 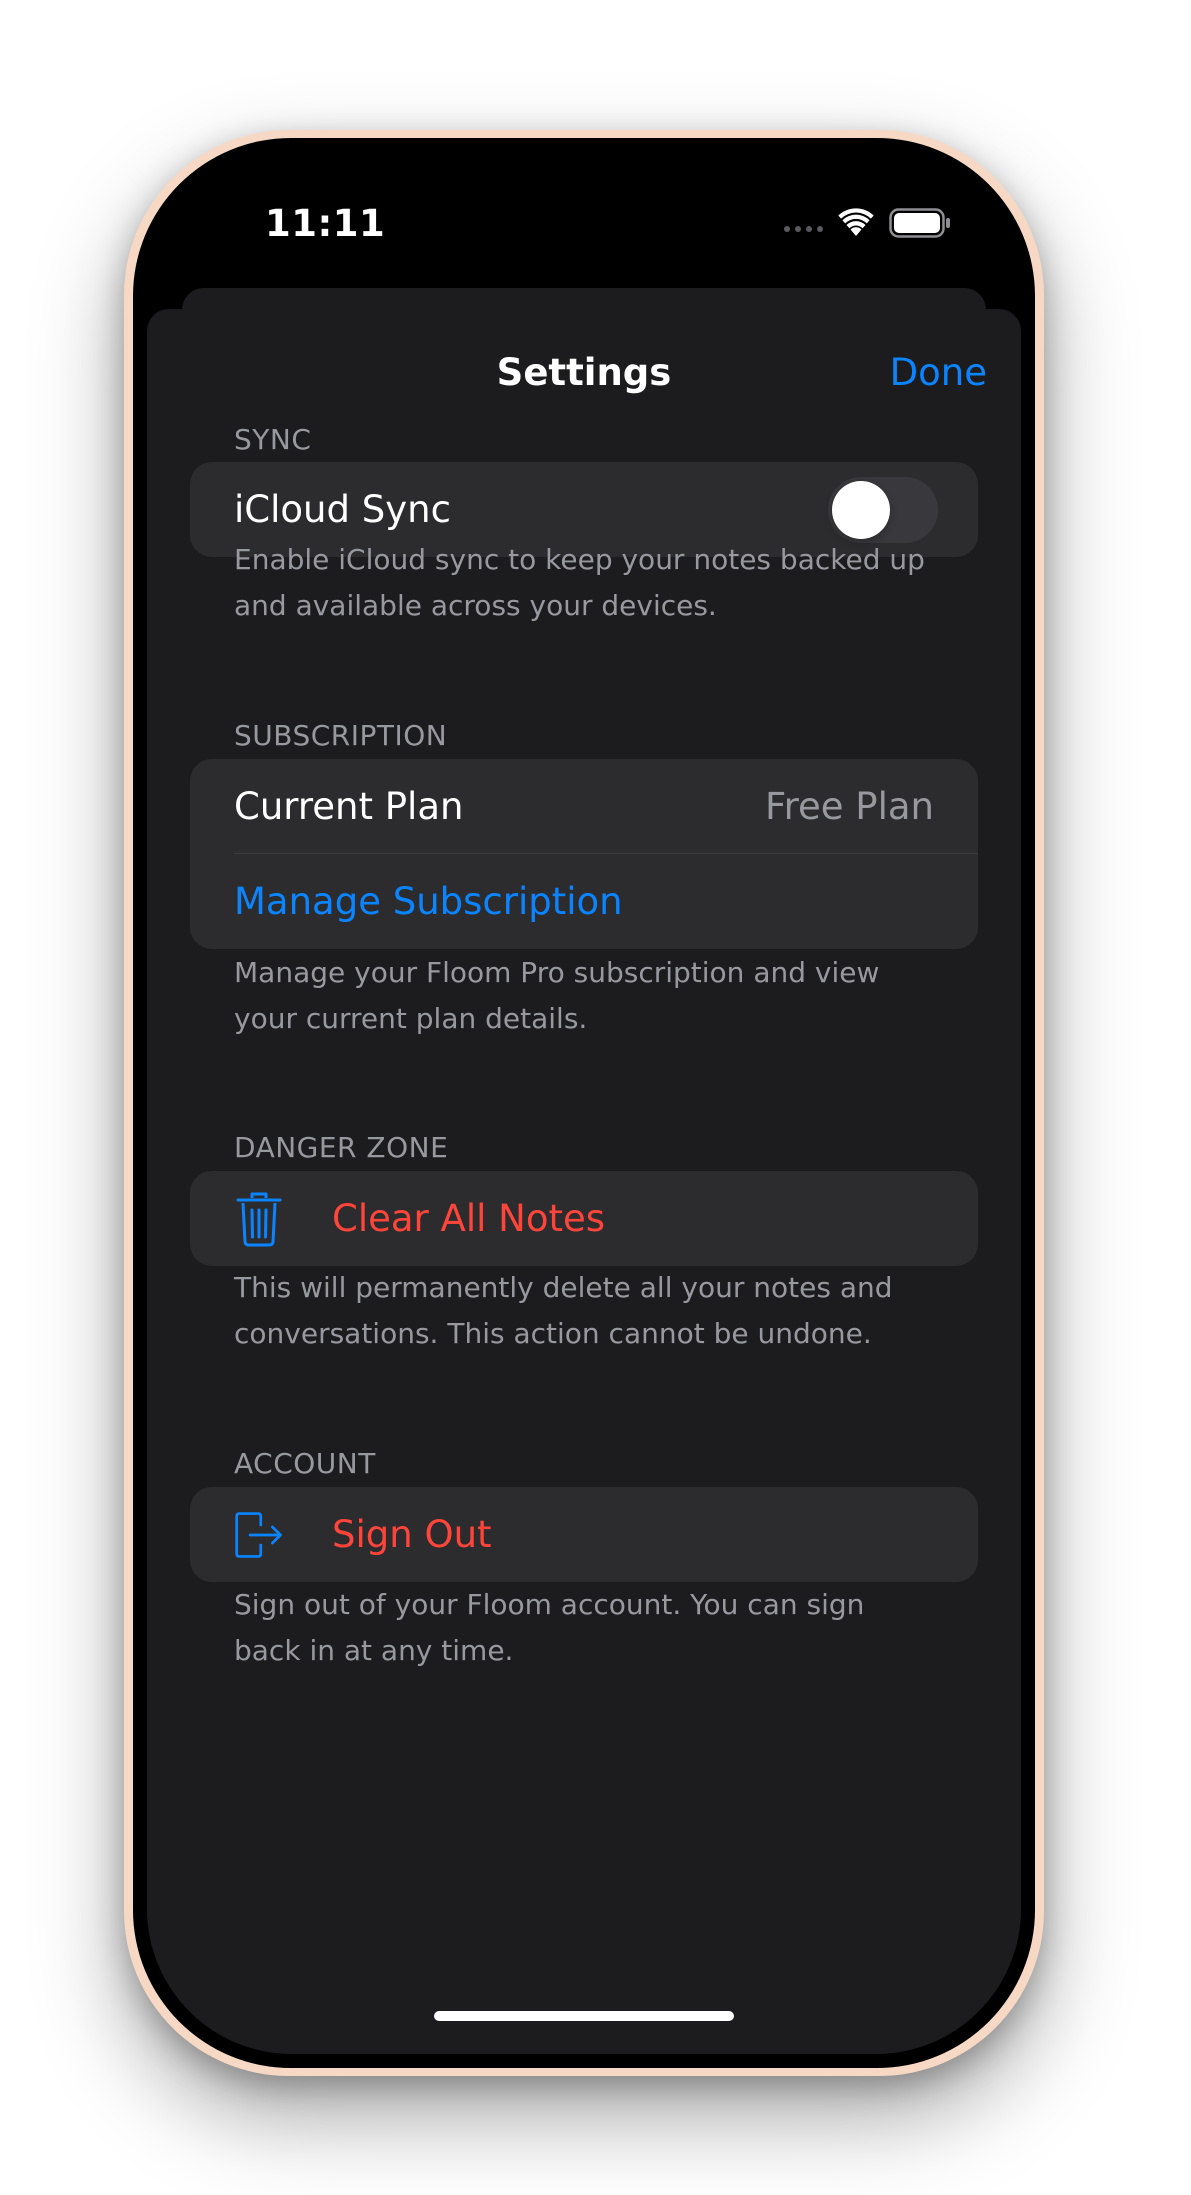 I want to click on manage-subscription-button: Manage Subscription, so click(x=428, y=901).